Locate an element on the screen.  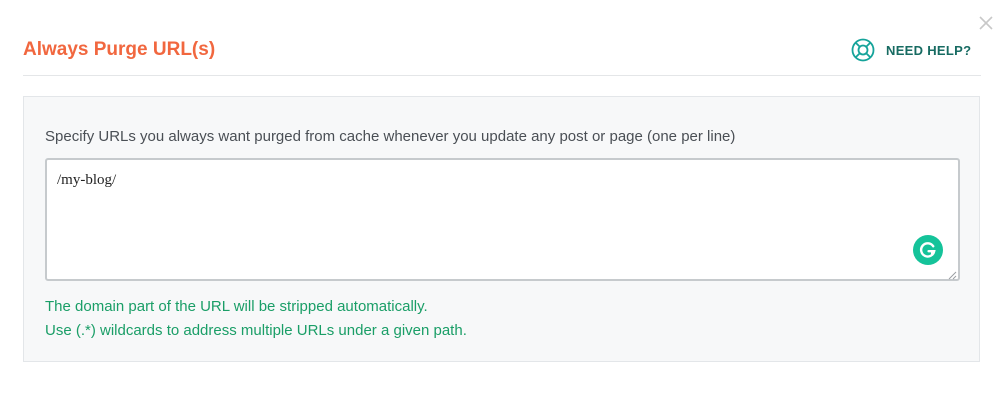
textarea-resize-handle is located at coordinates (952, 273).